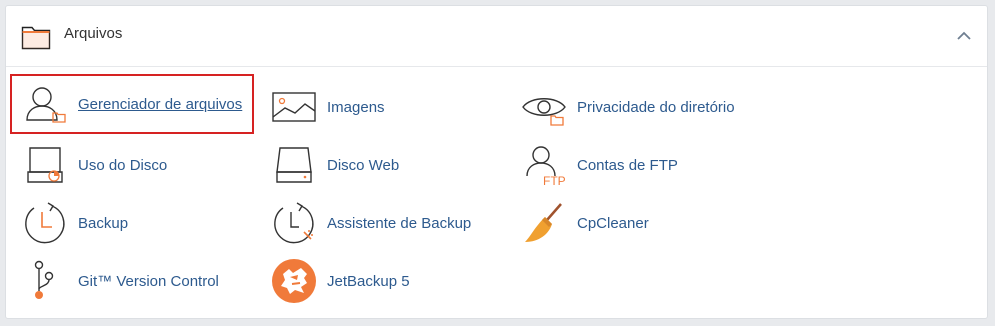  I want to click on web-disk-link: Disco Web, so click(381, 165).